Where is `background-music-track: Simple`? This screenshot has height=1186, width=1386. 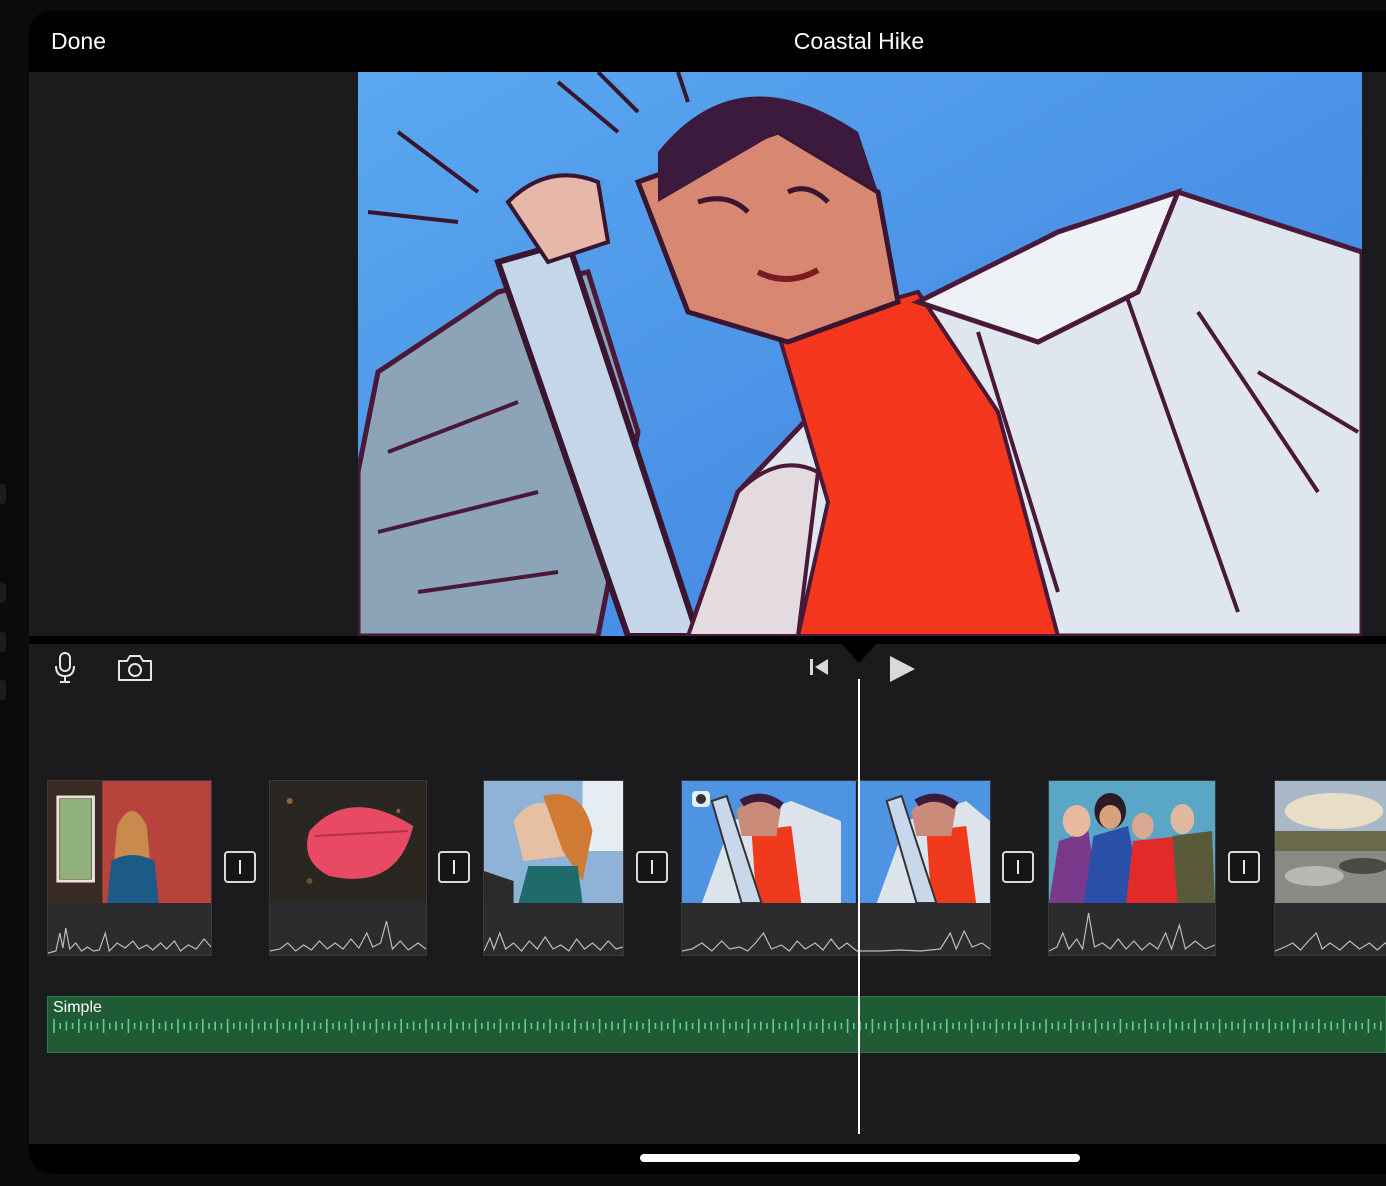
background-music-track: Simple is located at coordinates (716, 1024).